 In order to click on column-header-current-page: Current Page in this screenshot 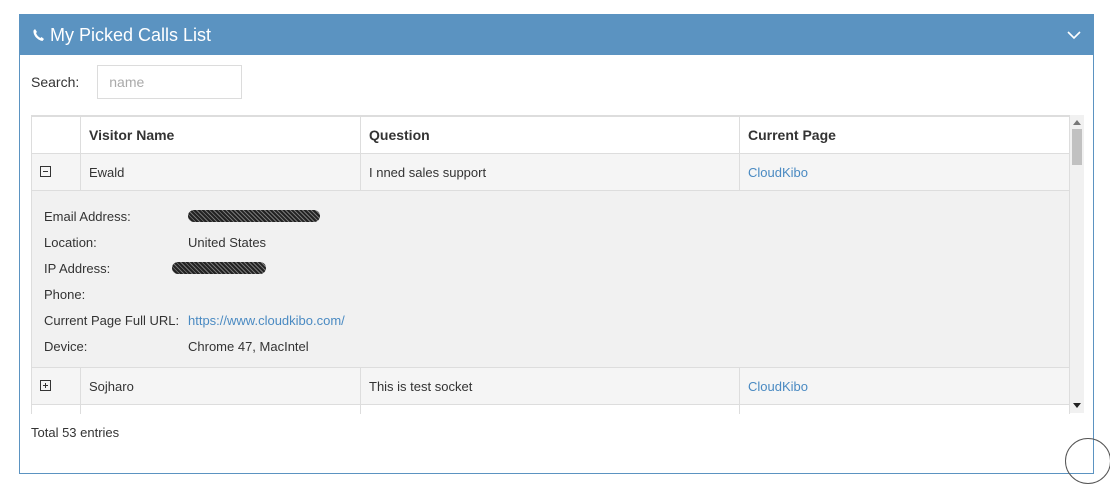, I will do `click(904, 135)`.